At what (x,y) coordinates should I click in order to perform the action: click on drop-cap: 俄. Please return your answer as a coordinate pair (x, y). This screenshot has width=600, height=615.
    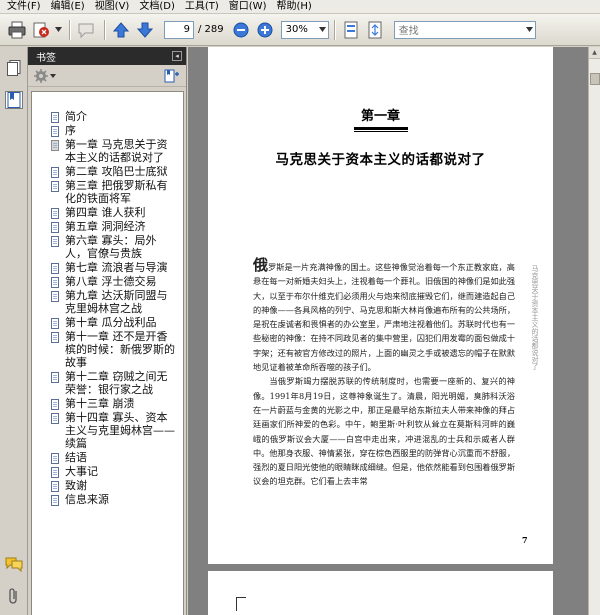
    Looking at the image, I should click on (261, 265).